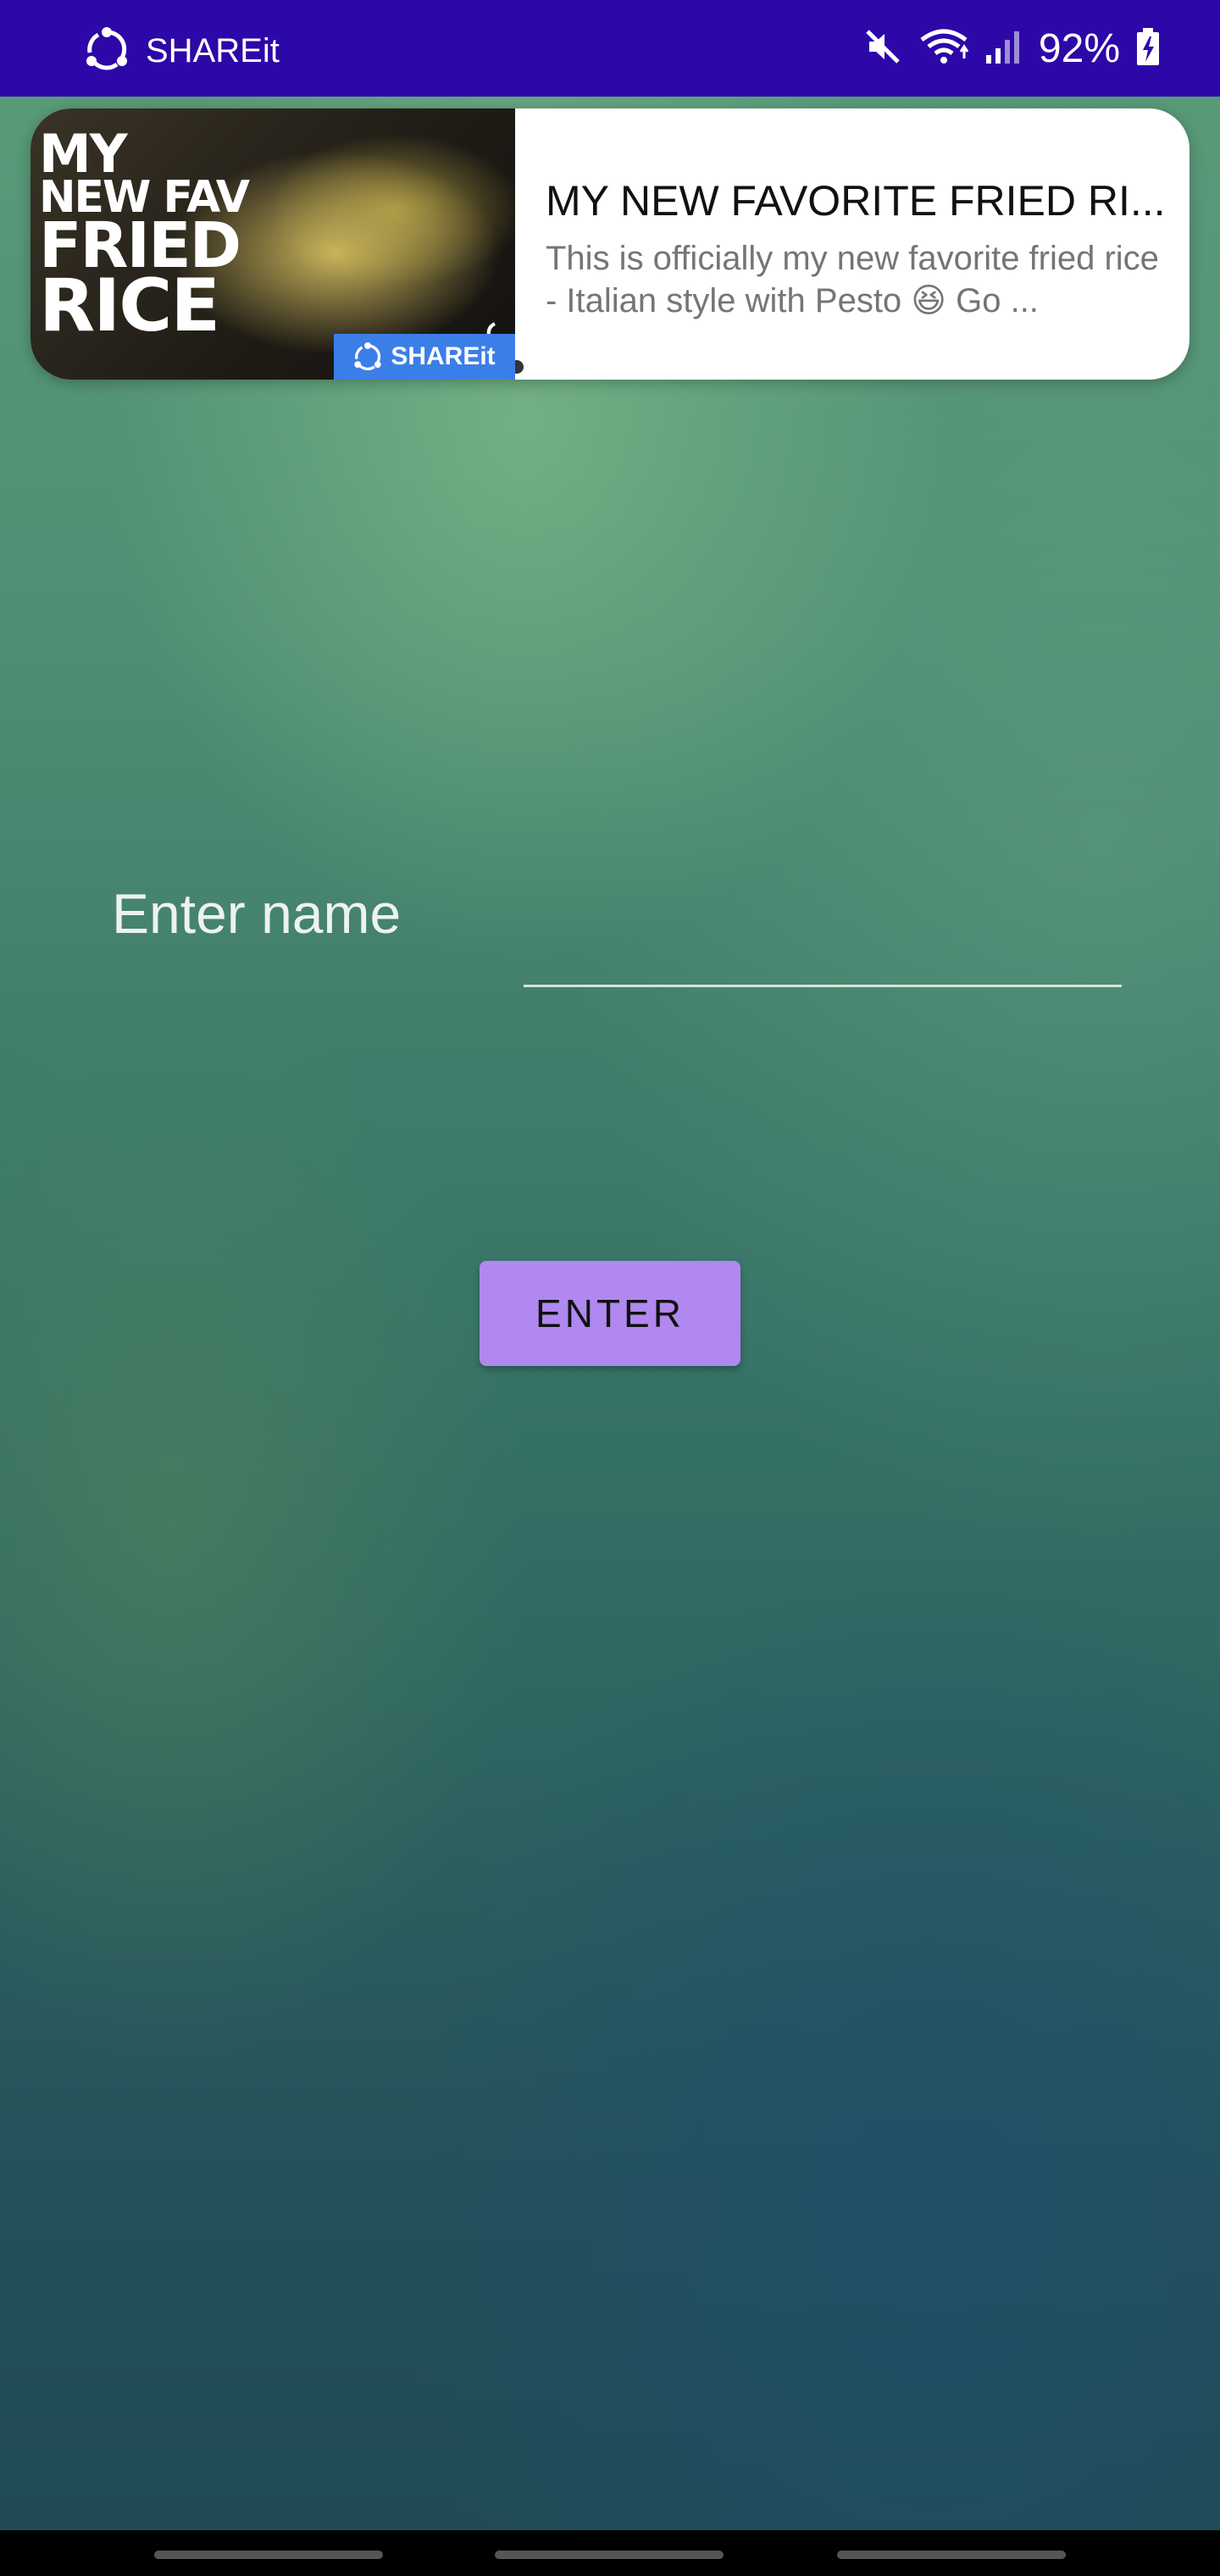  I want to click on nav-recent-apps-button, so click(268, 2555).